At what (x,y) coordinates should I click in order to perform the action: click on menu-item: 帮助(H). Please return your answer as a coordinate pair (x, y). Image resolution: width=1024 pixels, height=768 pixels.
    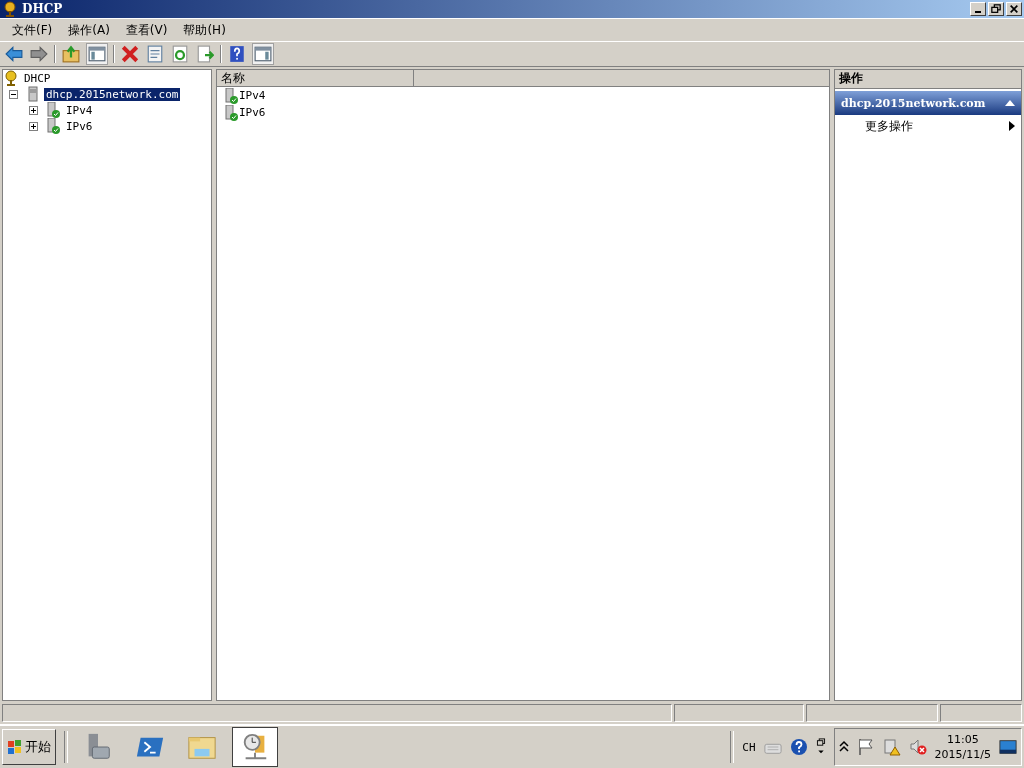
    Looking at the image, I should click on (204, 30).